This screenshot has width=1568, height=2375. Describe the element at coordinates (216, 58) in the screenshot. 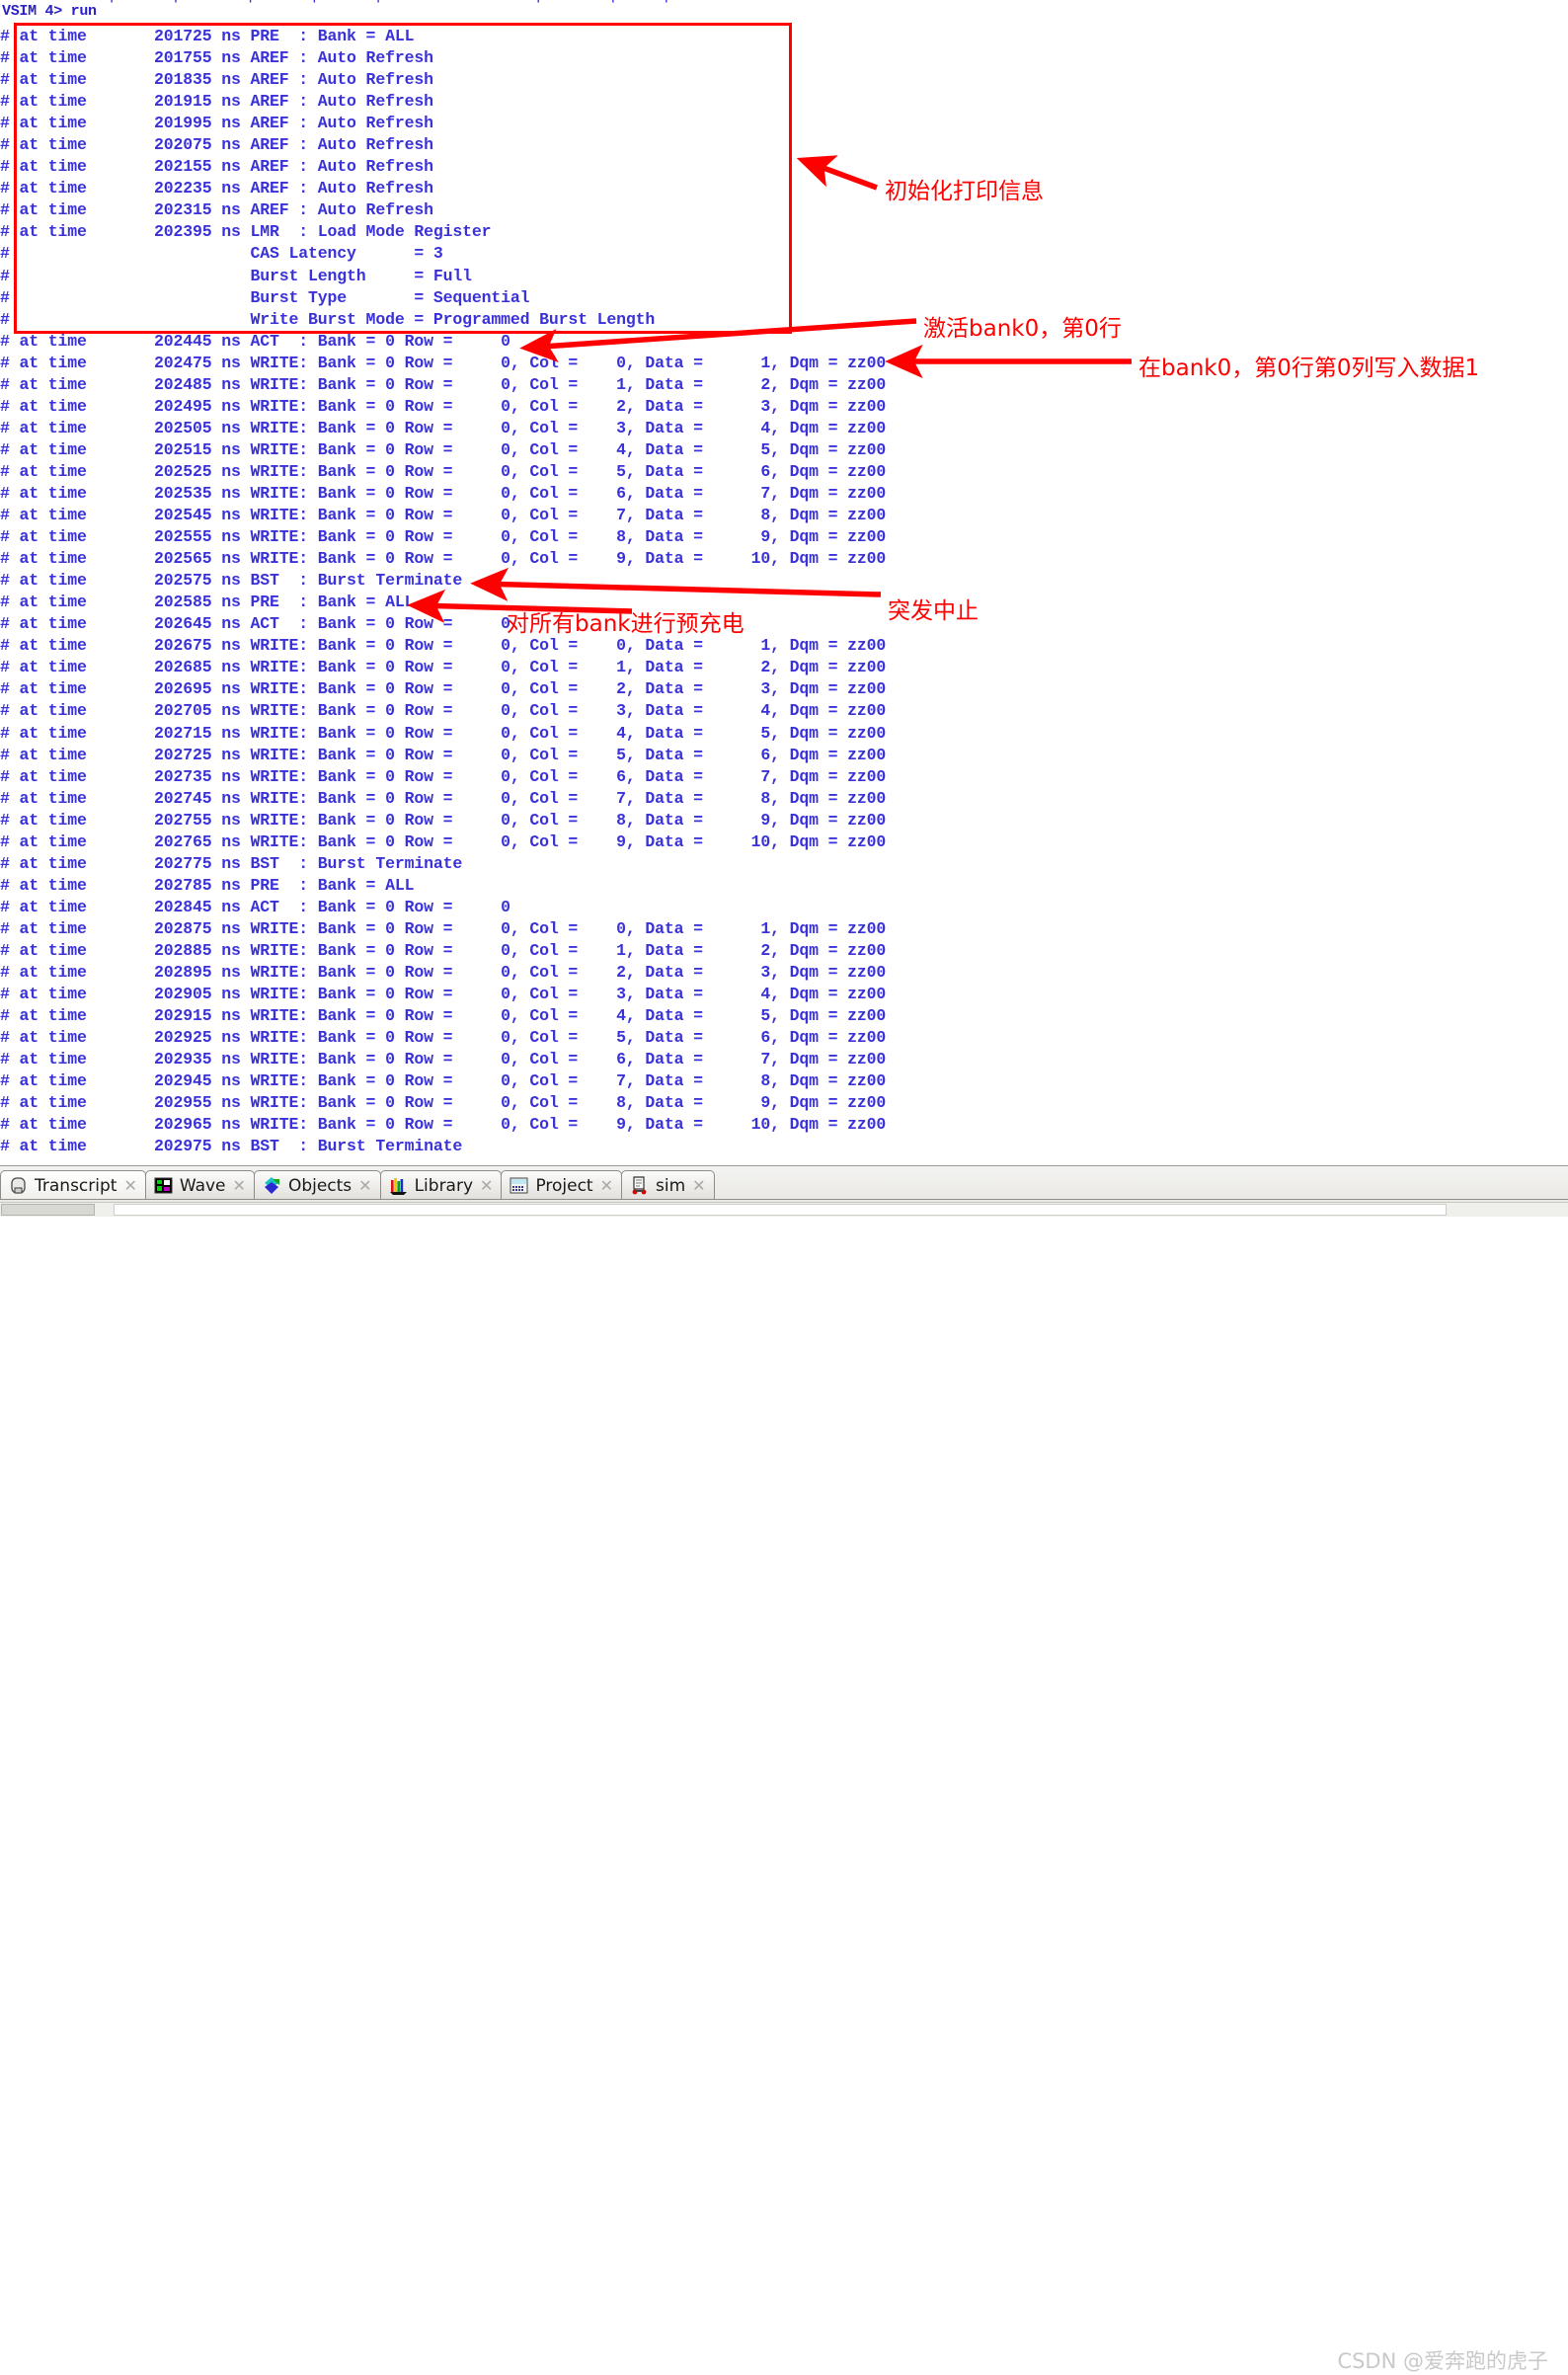

I see `transcript-line: # at time 201755 ns AREF : Auto Refresh` at that location.